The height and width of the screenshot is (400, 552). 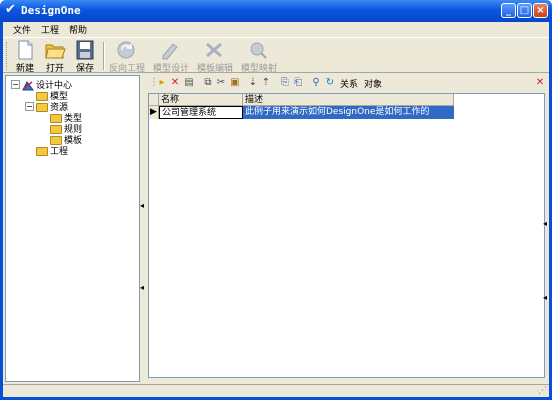 What do you see at coordinates (285, 83) in the screenshot?
I see `export-icon: ⎘` at bounding box center [285, 83].